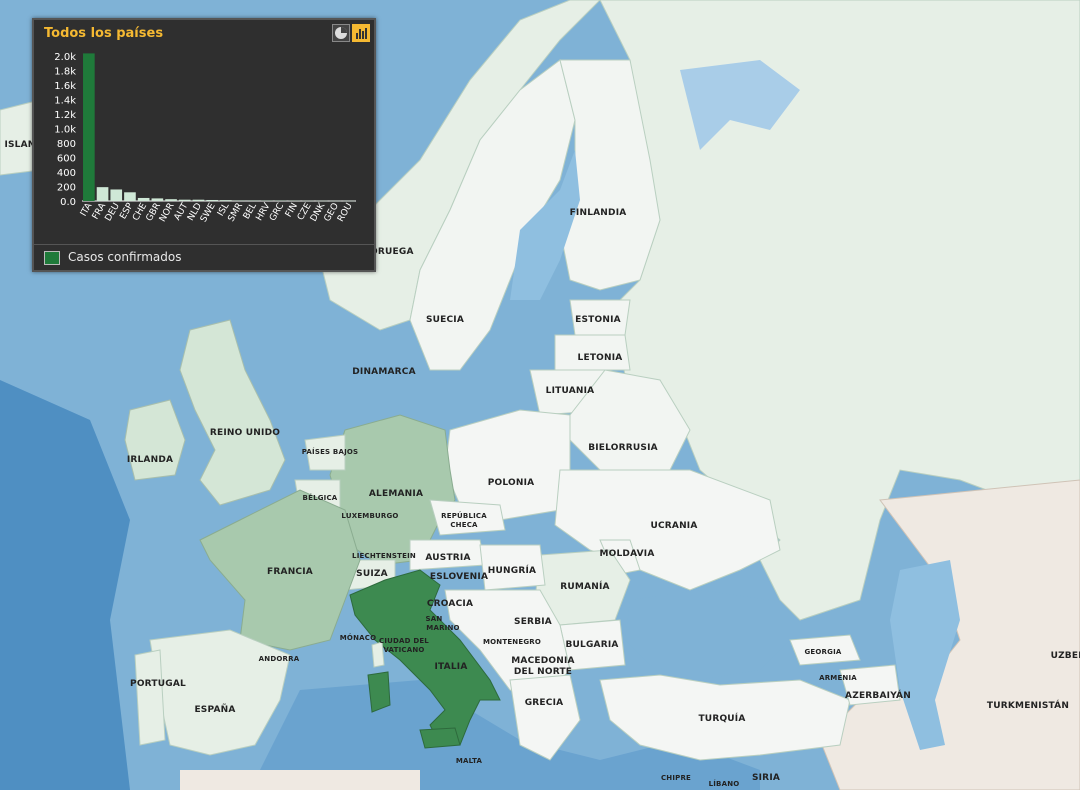 The image size is (1080, 790). What do you see at coordinates (450, 604) in the screenshot?
I see `label-croatia: CROACIA` at bounding box center [450, 604].